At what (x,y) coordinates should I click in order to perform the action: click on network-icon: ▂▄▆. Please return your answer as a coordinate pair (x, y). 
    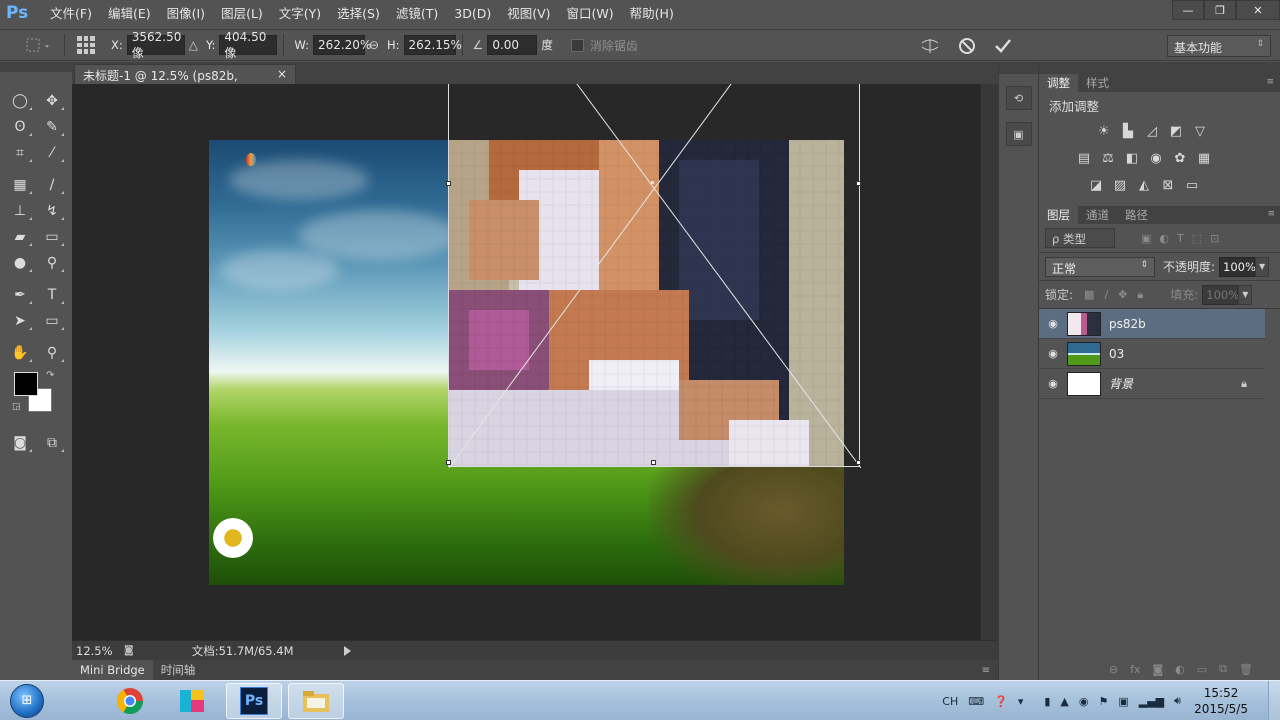
    Looking at the image, I should click on (1151, 701).